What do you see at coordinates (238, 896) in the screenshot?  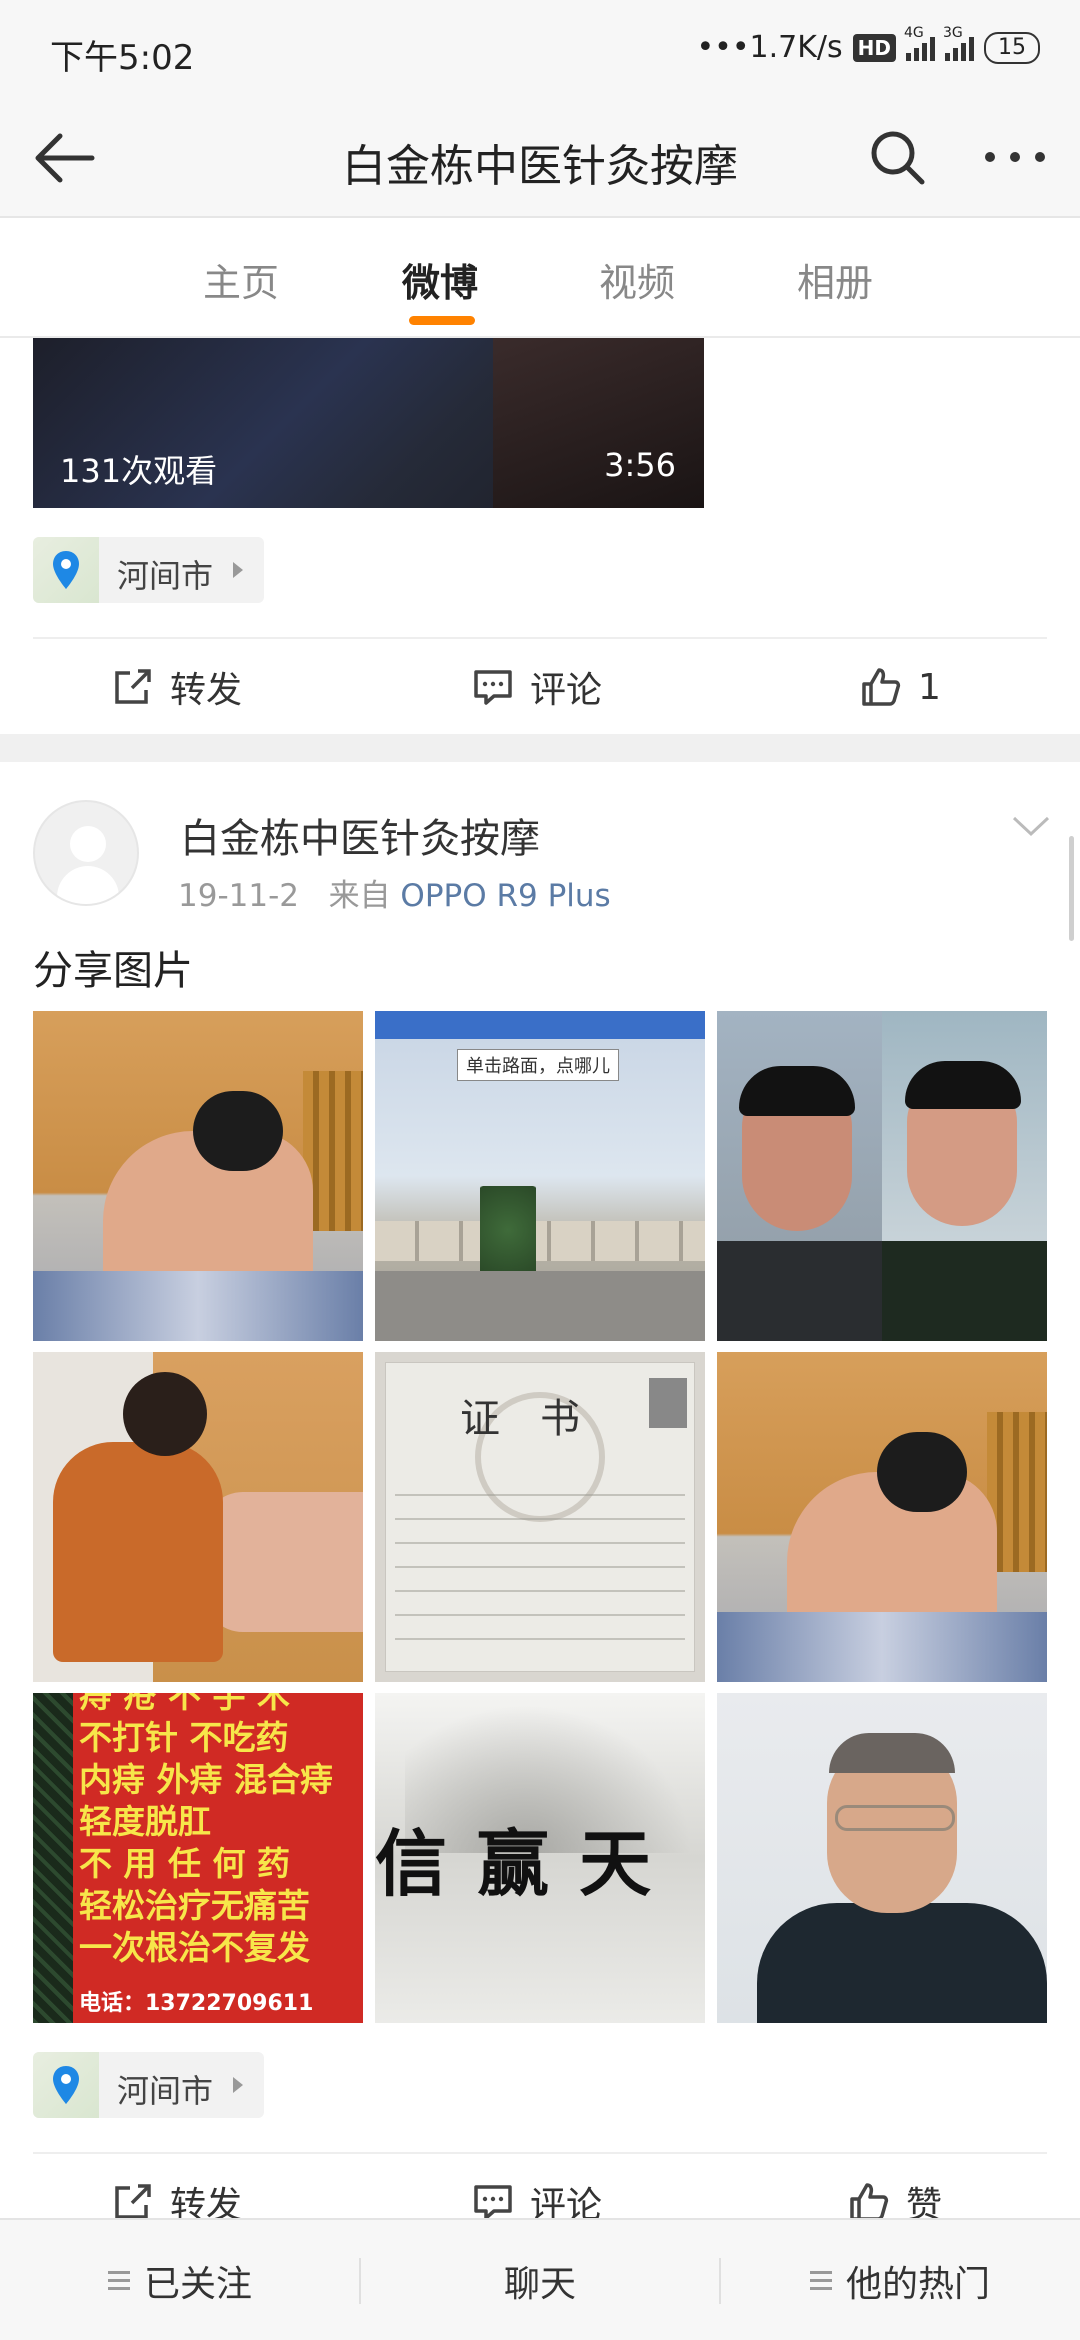 I see `post-date: 19-11-2` at bounding box center [238, 896].